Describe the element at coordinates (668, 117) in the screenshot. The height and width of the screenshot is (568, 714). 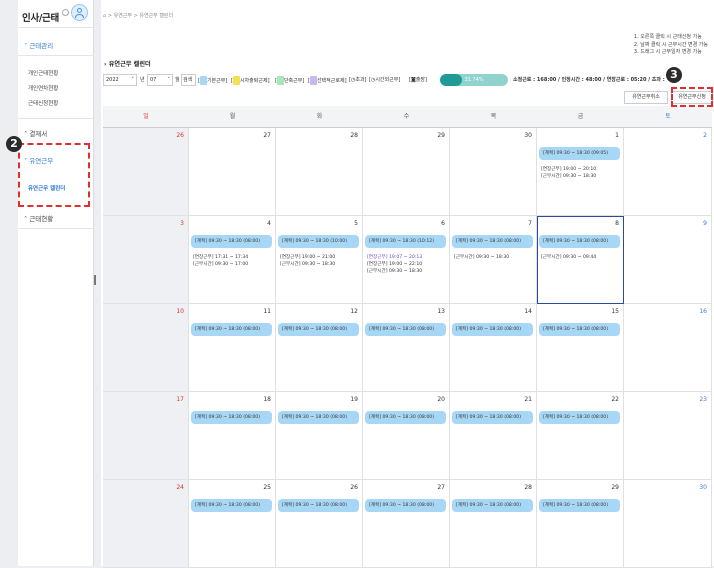
I see `weekday-header: 토` at that location.